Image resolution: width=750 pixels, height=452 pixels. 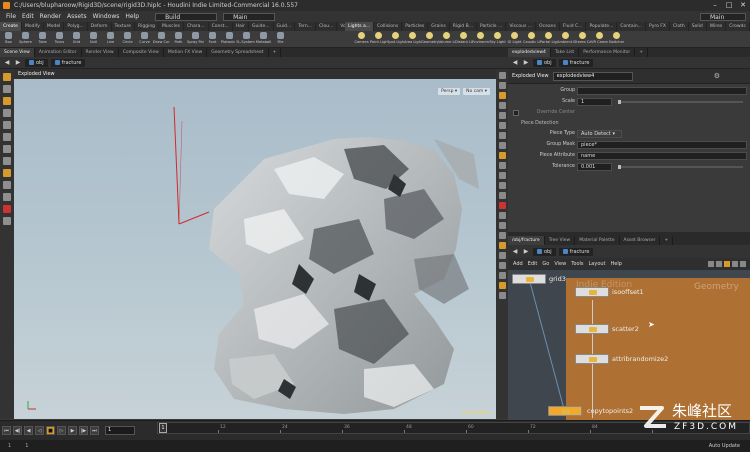 What do you see at coordinates (516, 113) in the screenshot?
I see `override-checkbox` at bounding box center [516, 113].